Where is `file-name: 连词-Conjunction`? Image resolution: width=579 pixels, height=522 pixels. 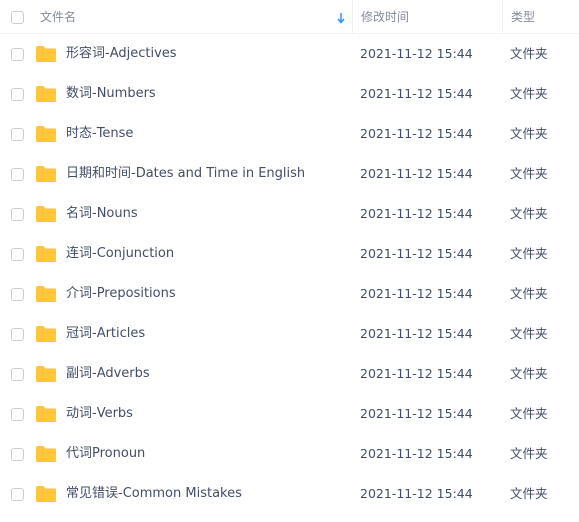 file-name: 连词-Conjunction is located at coordinates (120, 254).